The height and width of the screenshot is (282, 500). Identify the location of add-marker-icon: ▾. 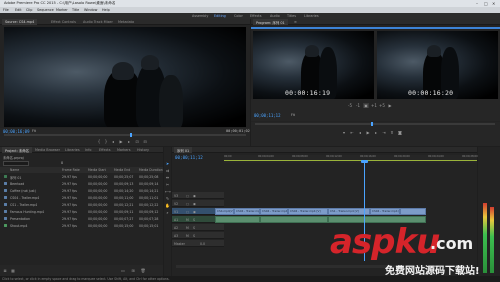
(344, 132).